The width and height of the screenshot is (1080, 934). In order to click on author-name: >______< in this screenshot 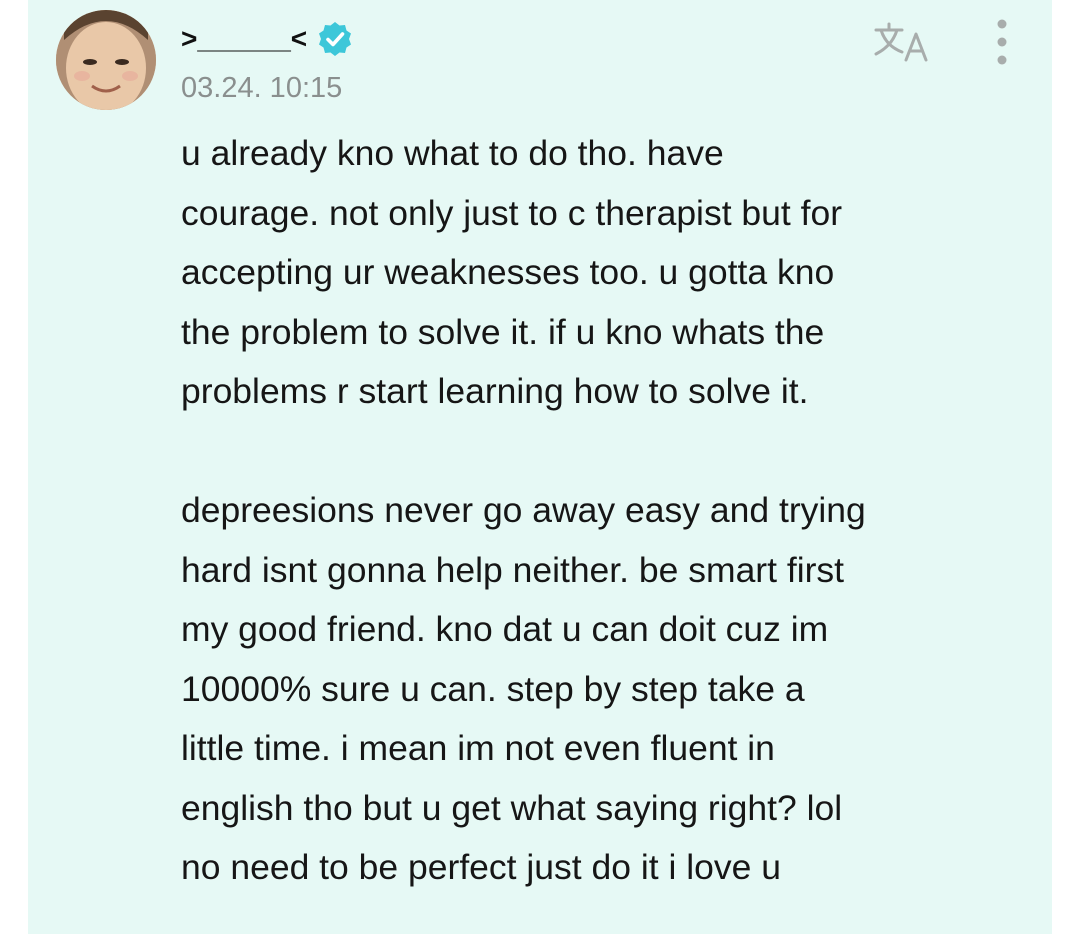, I will do `click(244, 39)`.